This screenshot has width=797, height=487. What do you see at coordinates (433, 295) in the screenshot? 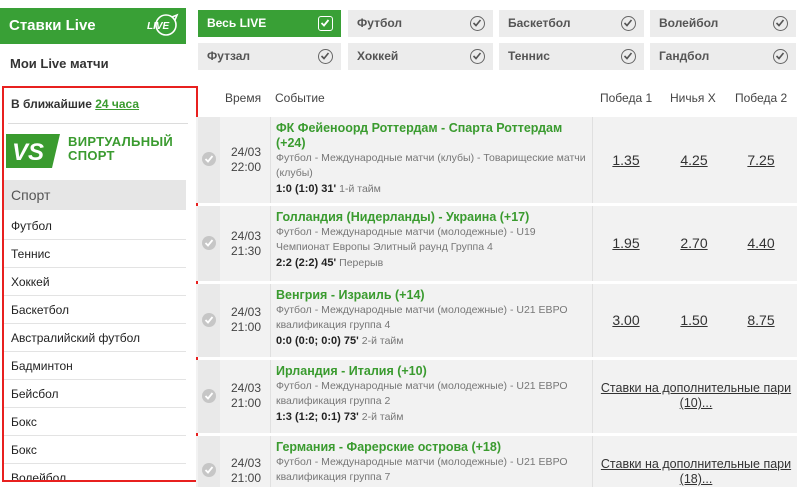
I see `match-title-link: Венгрия - Израиль (+14)` at bounding box center [433, 295].